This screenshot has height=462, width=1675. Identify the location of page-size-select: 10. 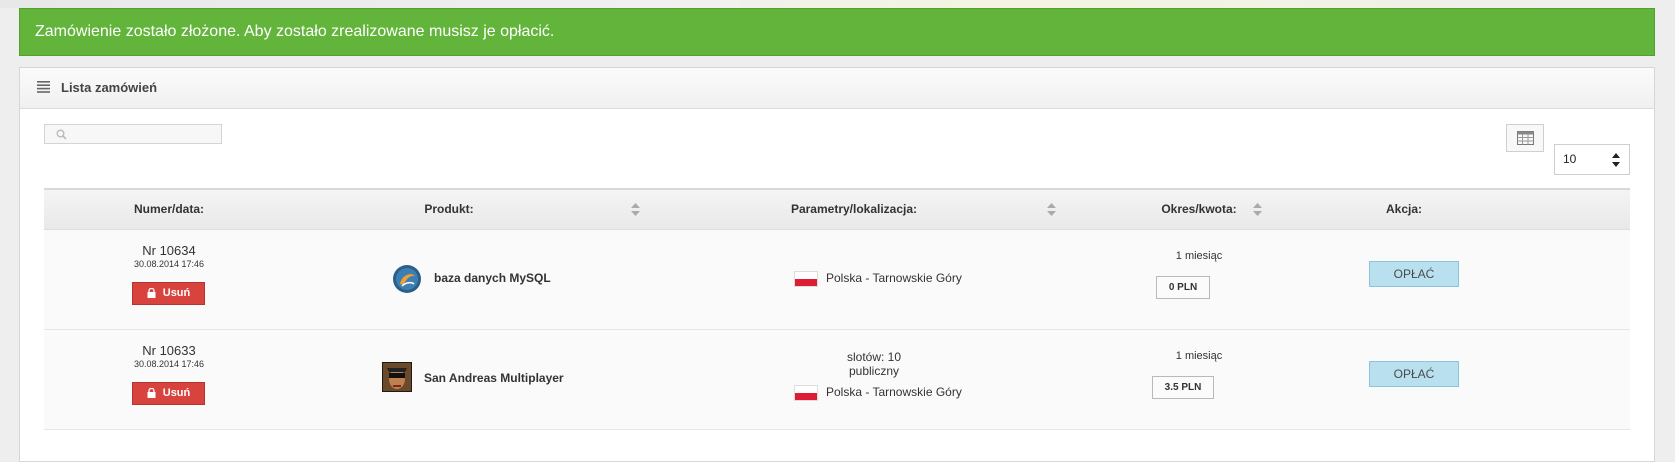
(1592, 159).